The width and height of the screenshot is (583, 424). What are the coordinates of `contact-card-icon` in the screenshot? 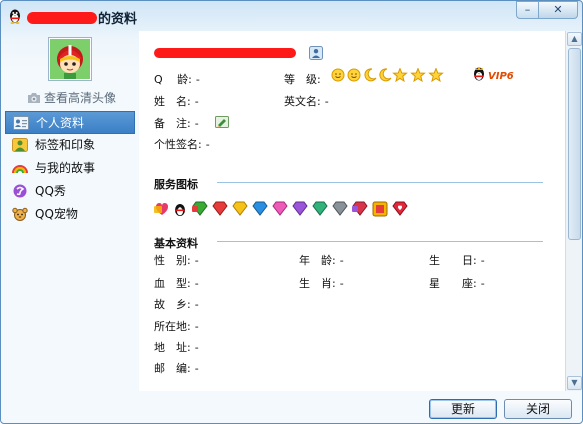 It's located at (316, 53).